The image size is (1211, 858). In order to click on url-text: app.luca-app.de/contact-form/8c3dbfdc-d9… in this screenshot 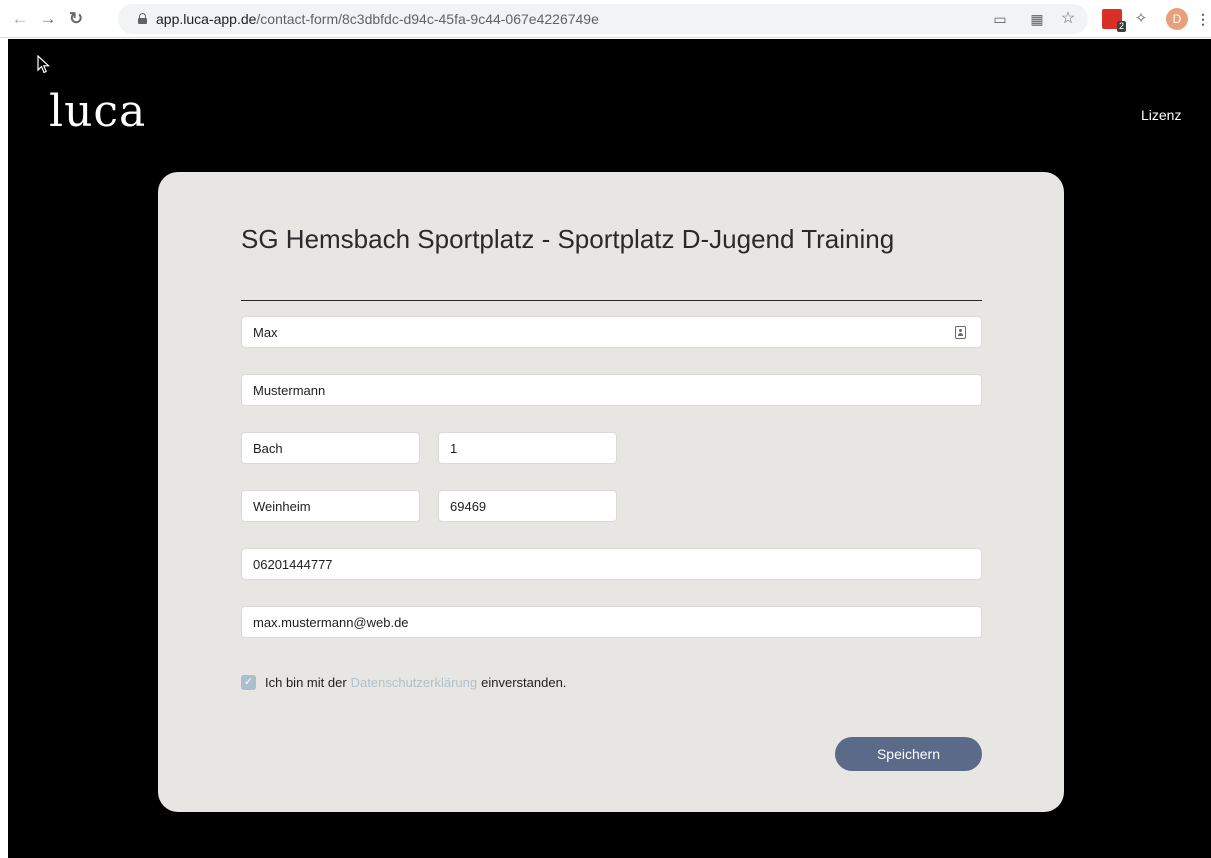, I will do `click(377, 19)`.